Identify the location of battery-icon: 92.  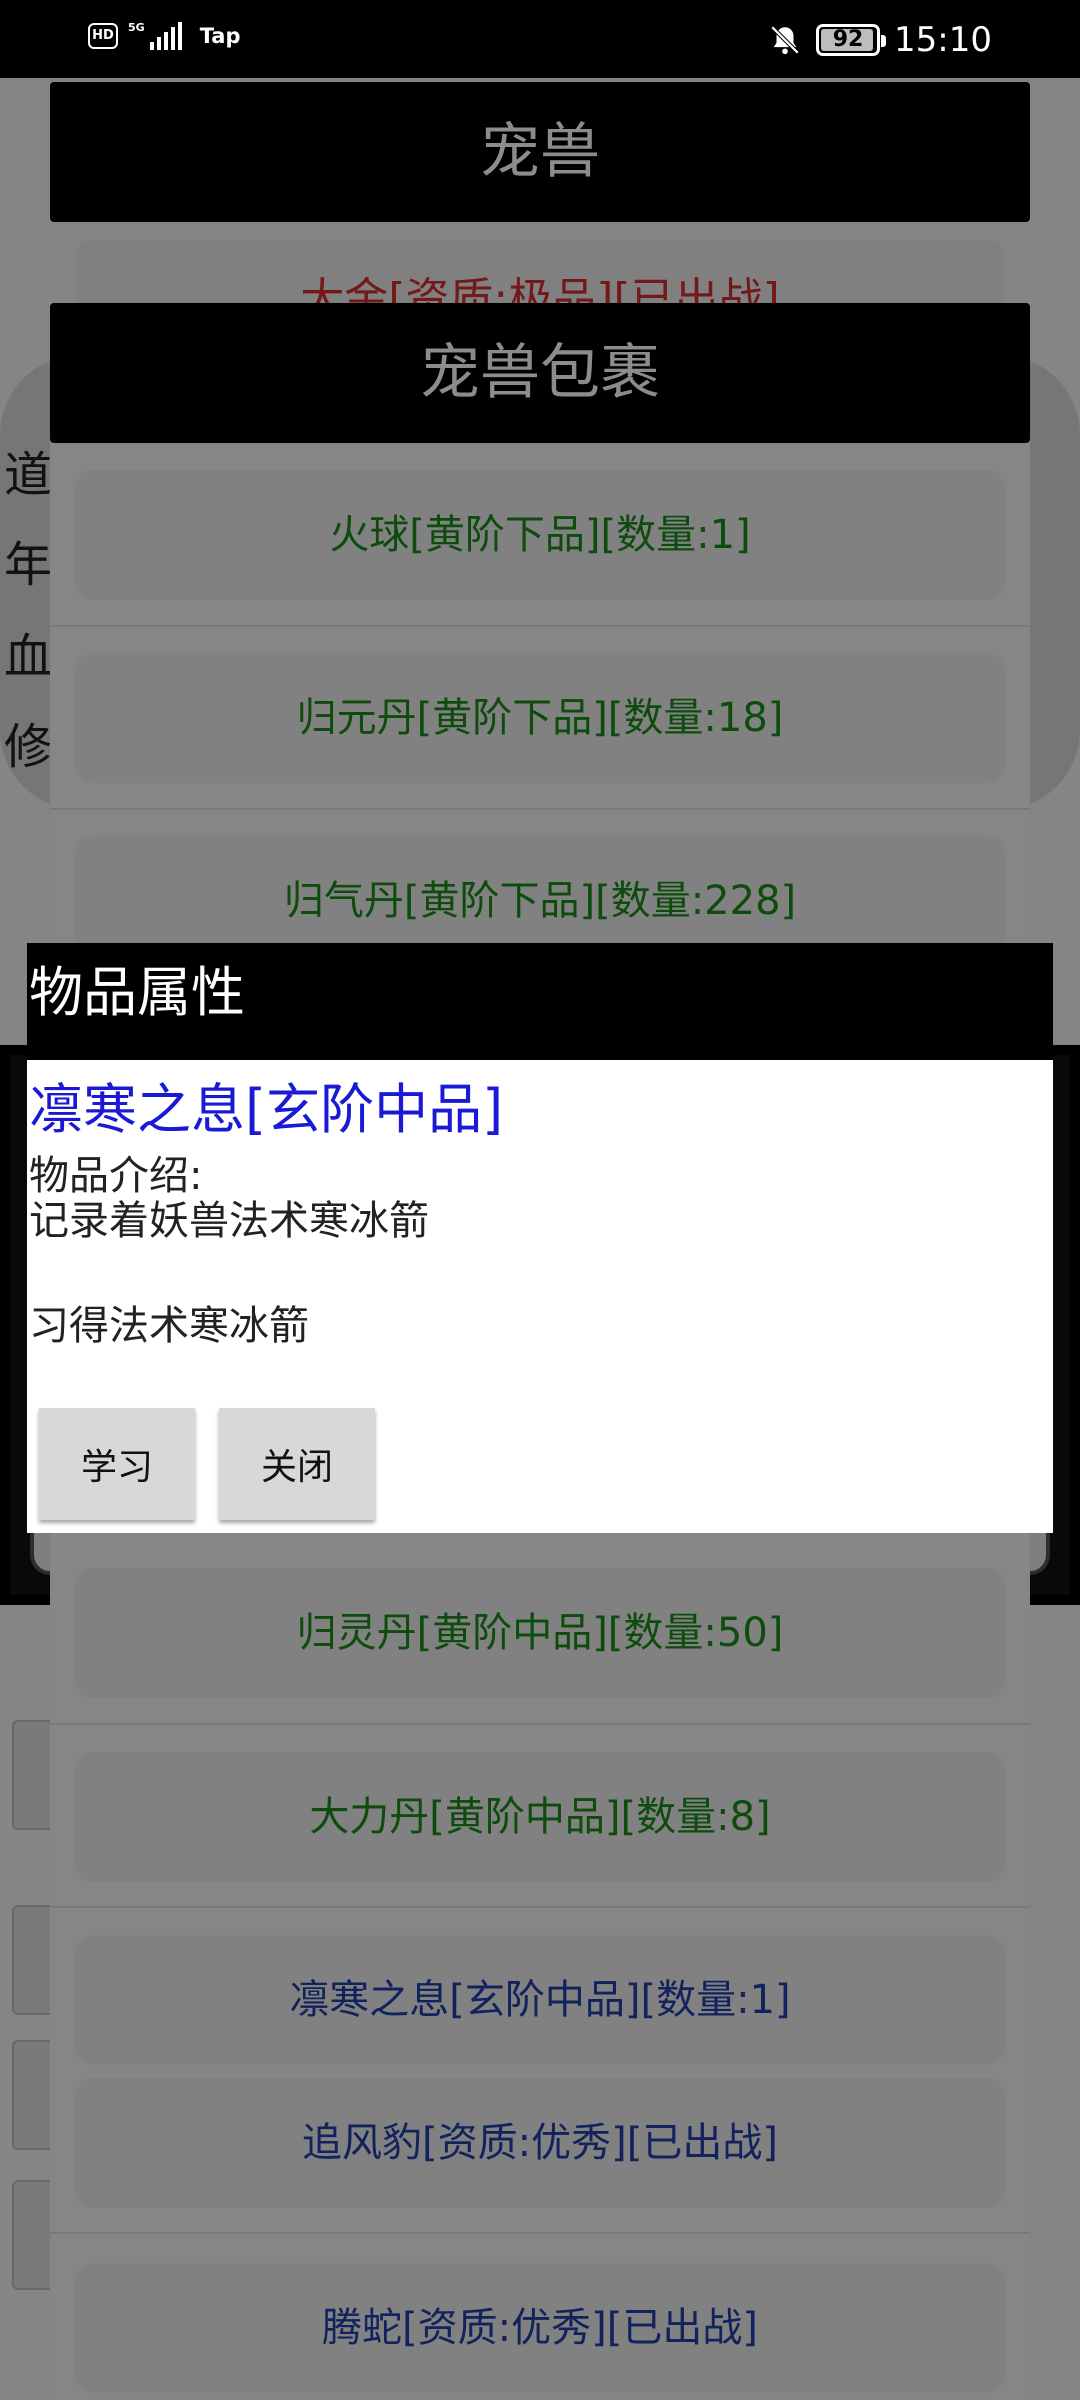
(851, 40).